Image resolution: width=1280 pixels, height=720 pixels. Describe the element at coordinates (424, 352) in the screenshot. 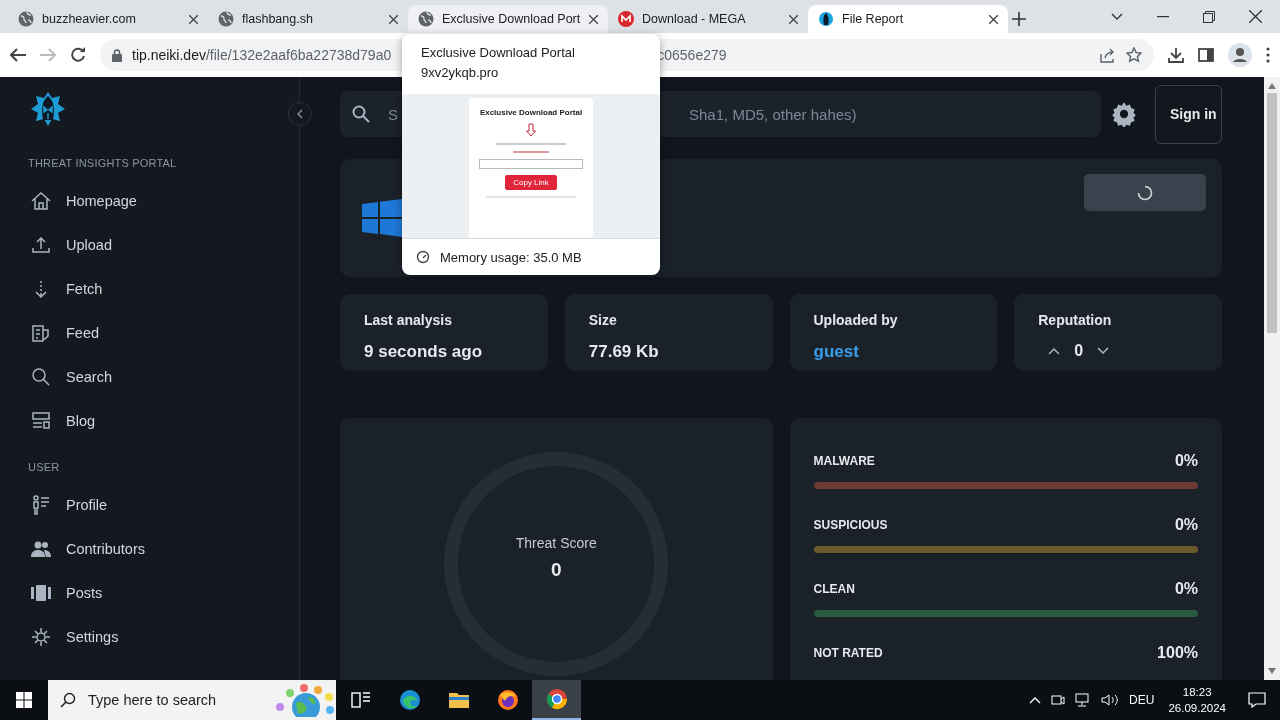

I see `stat-value: 9 seconds ago` at that location.